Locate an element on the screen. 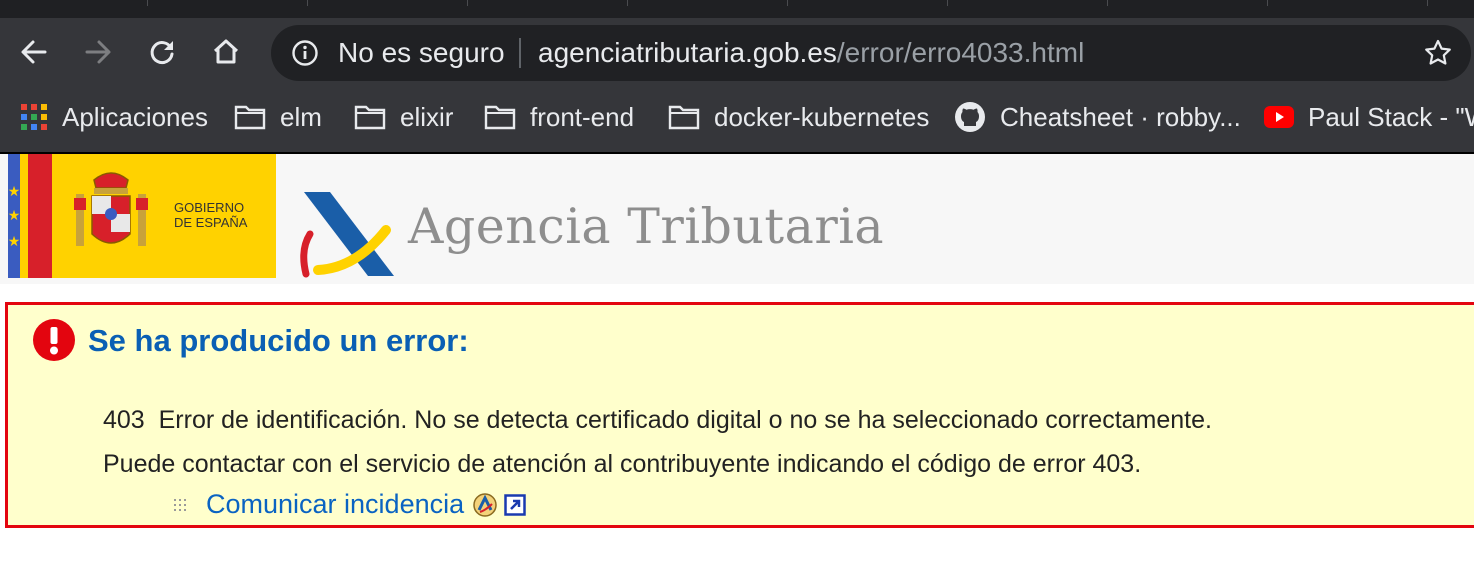 This screenshot has width=1474, height=586. error-code: 403 is located at coordinates (124, 420).